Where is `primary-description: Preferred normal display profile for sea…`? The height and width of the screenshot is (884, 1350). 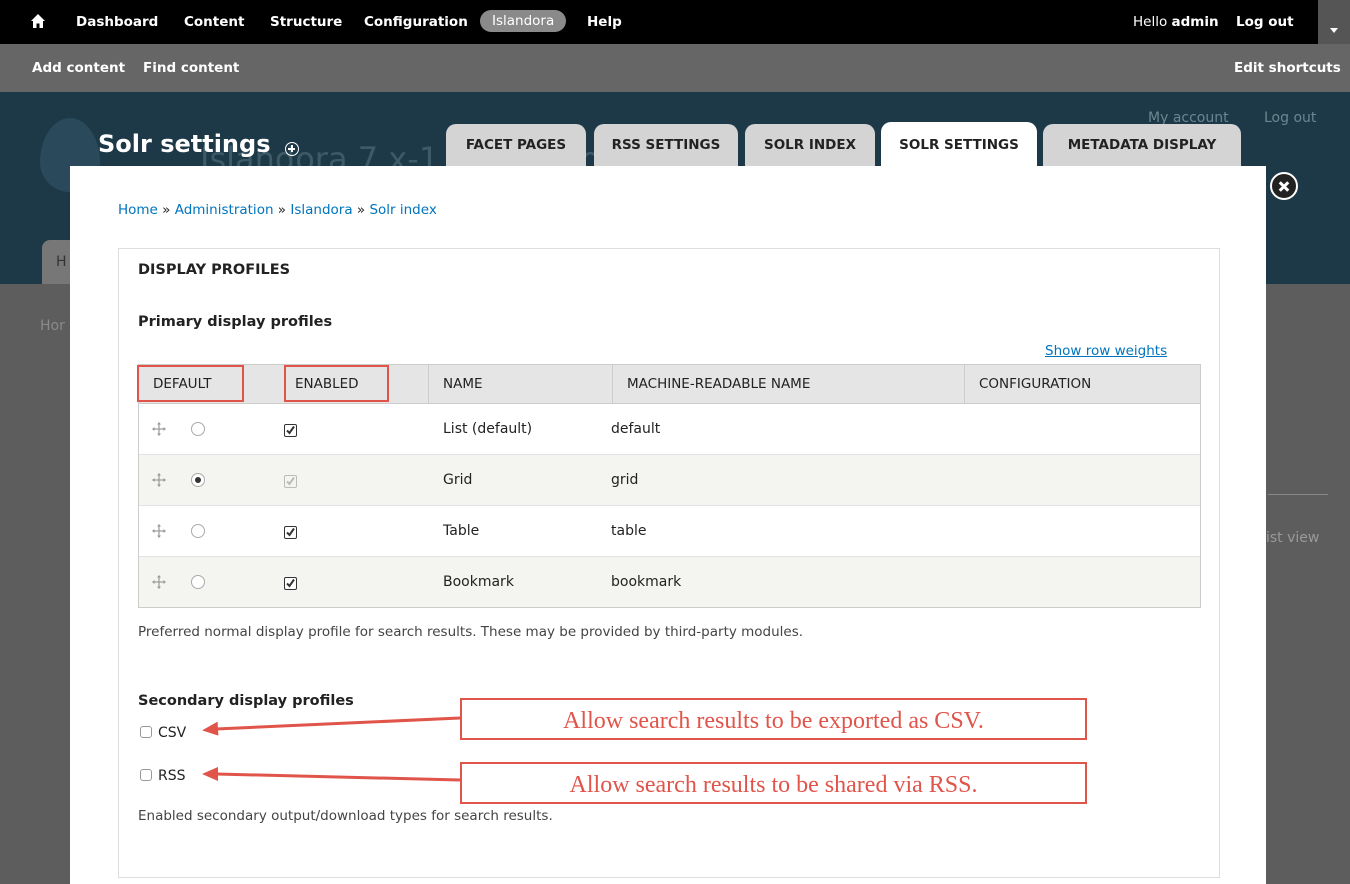
primary-description: Preferred normal display profile for sea… is located at coordinates (471, 632).